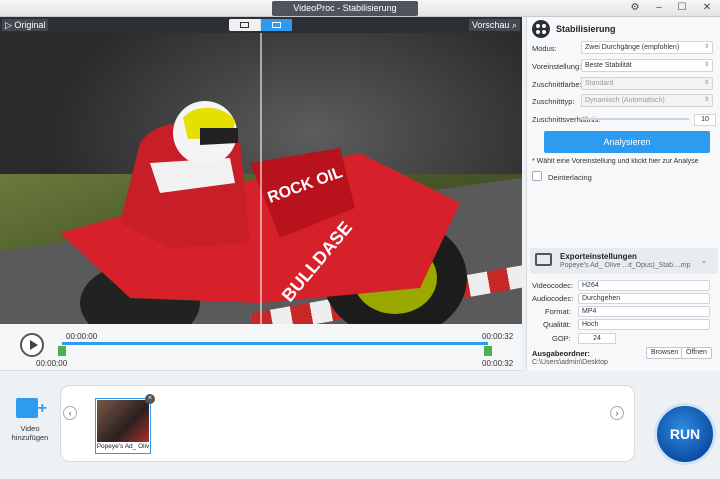 This screenshot has width=720, height=479. I want to click on output-folder-path: C:\Users\admin\Desktop, so click(570, 362).